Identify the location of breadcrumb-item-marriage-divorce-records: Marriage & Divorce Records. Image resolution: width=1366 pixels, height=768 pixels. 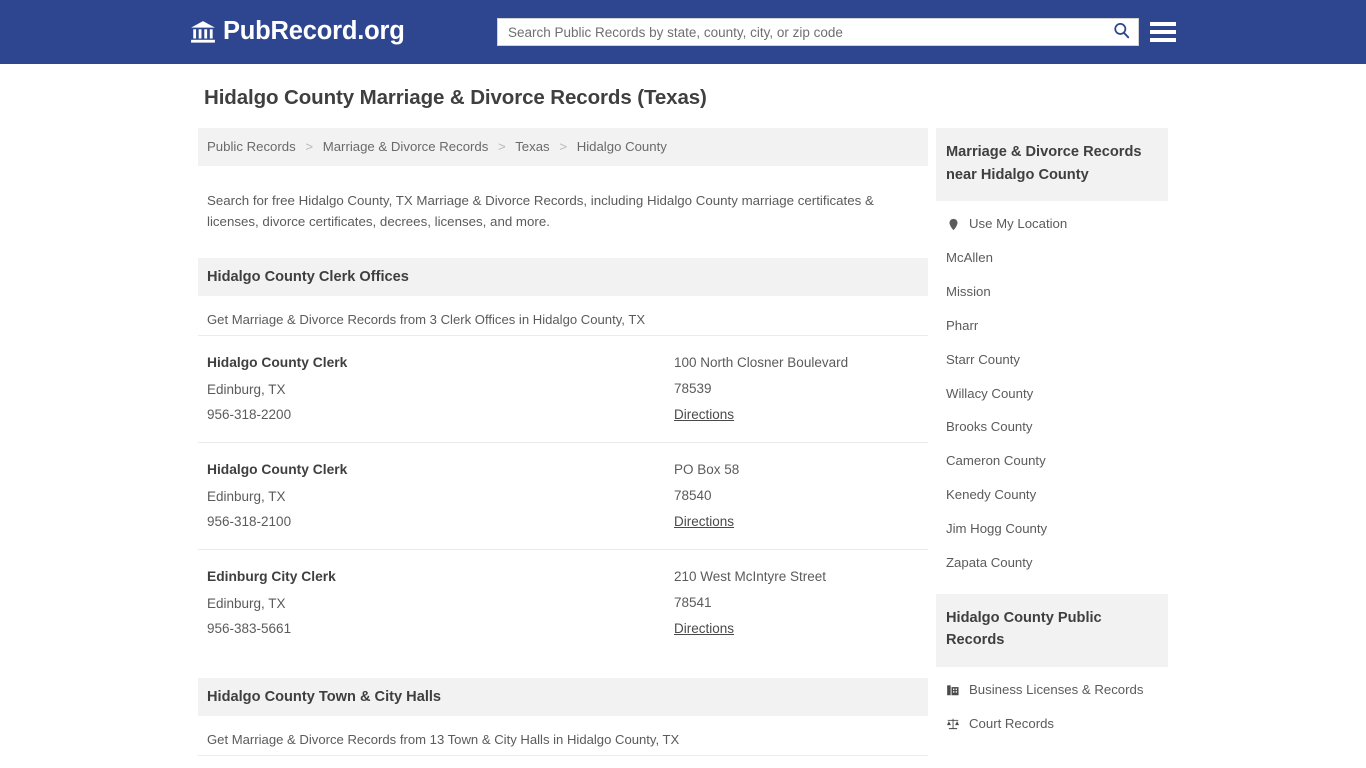
(406, 146).